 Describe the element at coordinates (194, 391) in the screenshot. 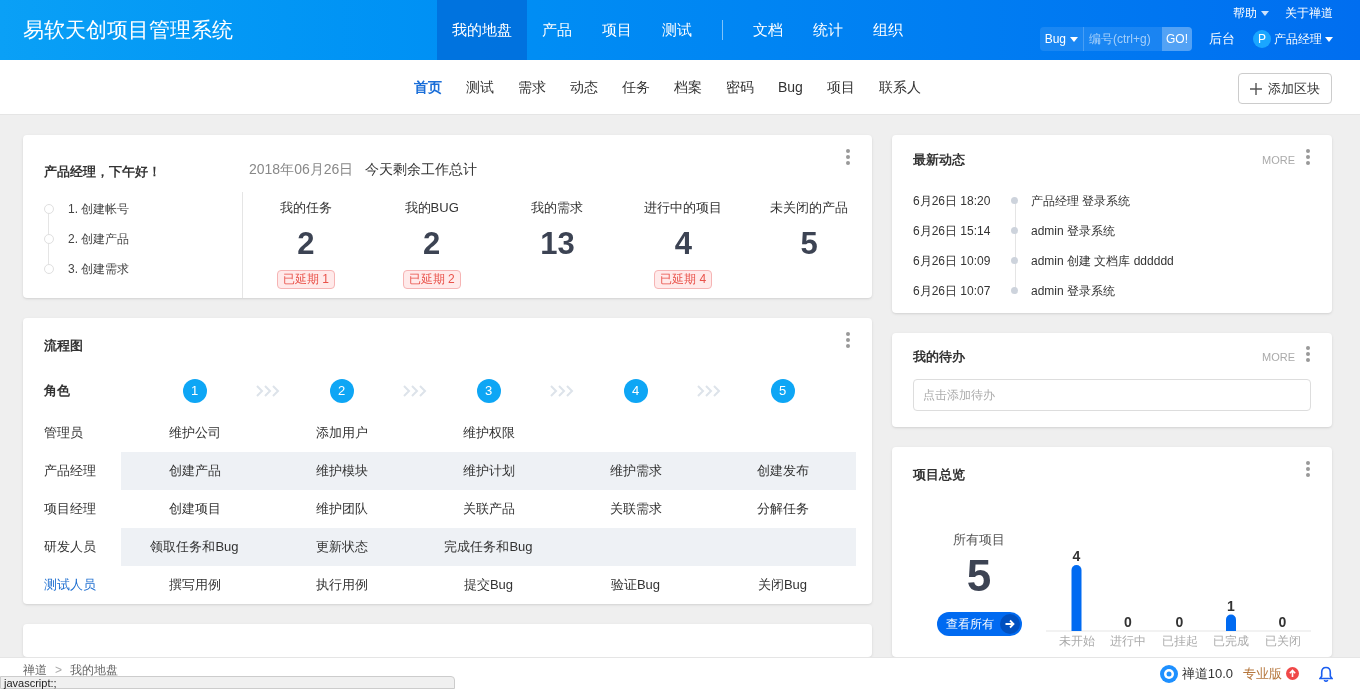

I see `step-number: 1` at that location.